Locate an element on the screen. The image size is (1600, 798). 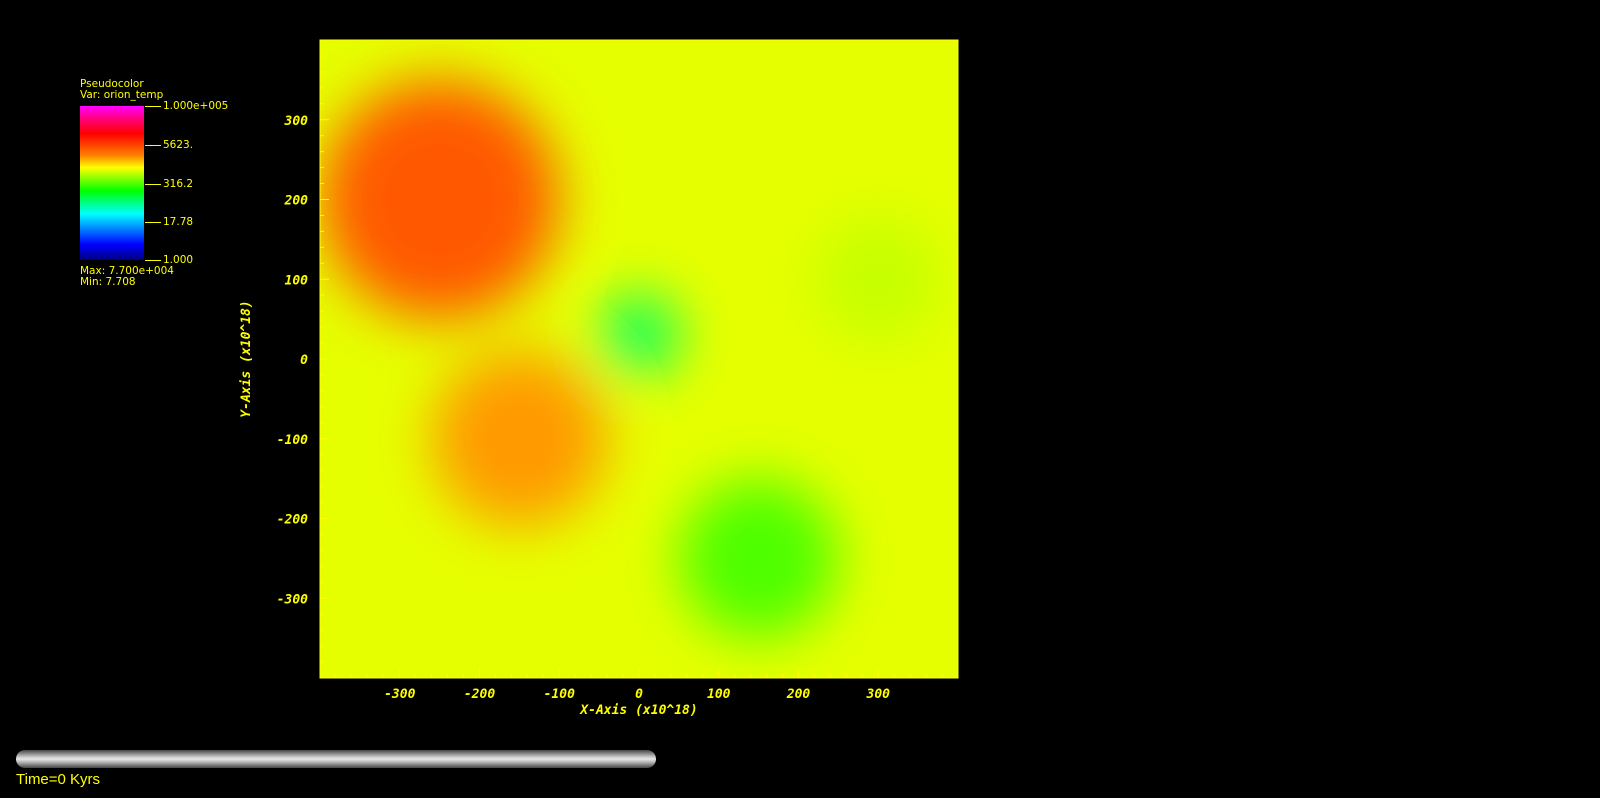
x-tick-label: 100 is located at coordinates (719, 694).